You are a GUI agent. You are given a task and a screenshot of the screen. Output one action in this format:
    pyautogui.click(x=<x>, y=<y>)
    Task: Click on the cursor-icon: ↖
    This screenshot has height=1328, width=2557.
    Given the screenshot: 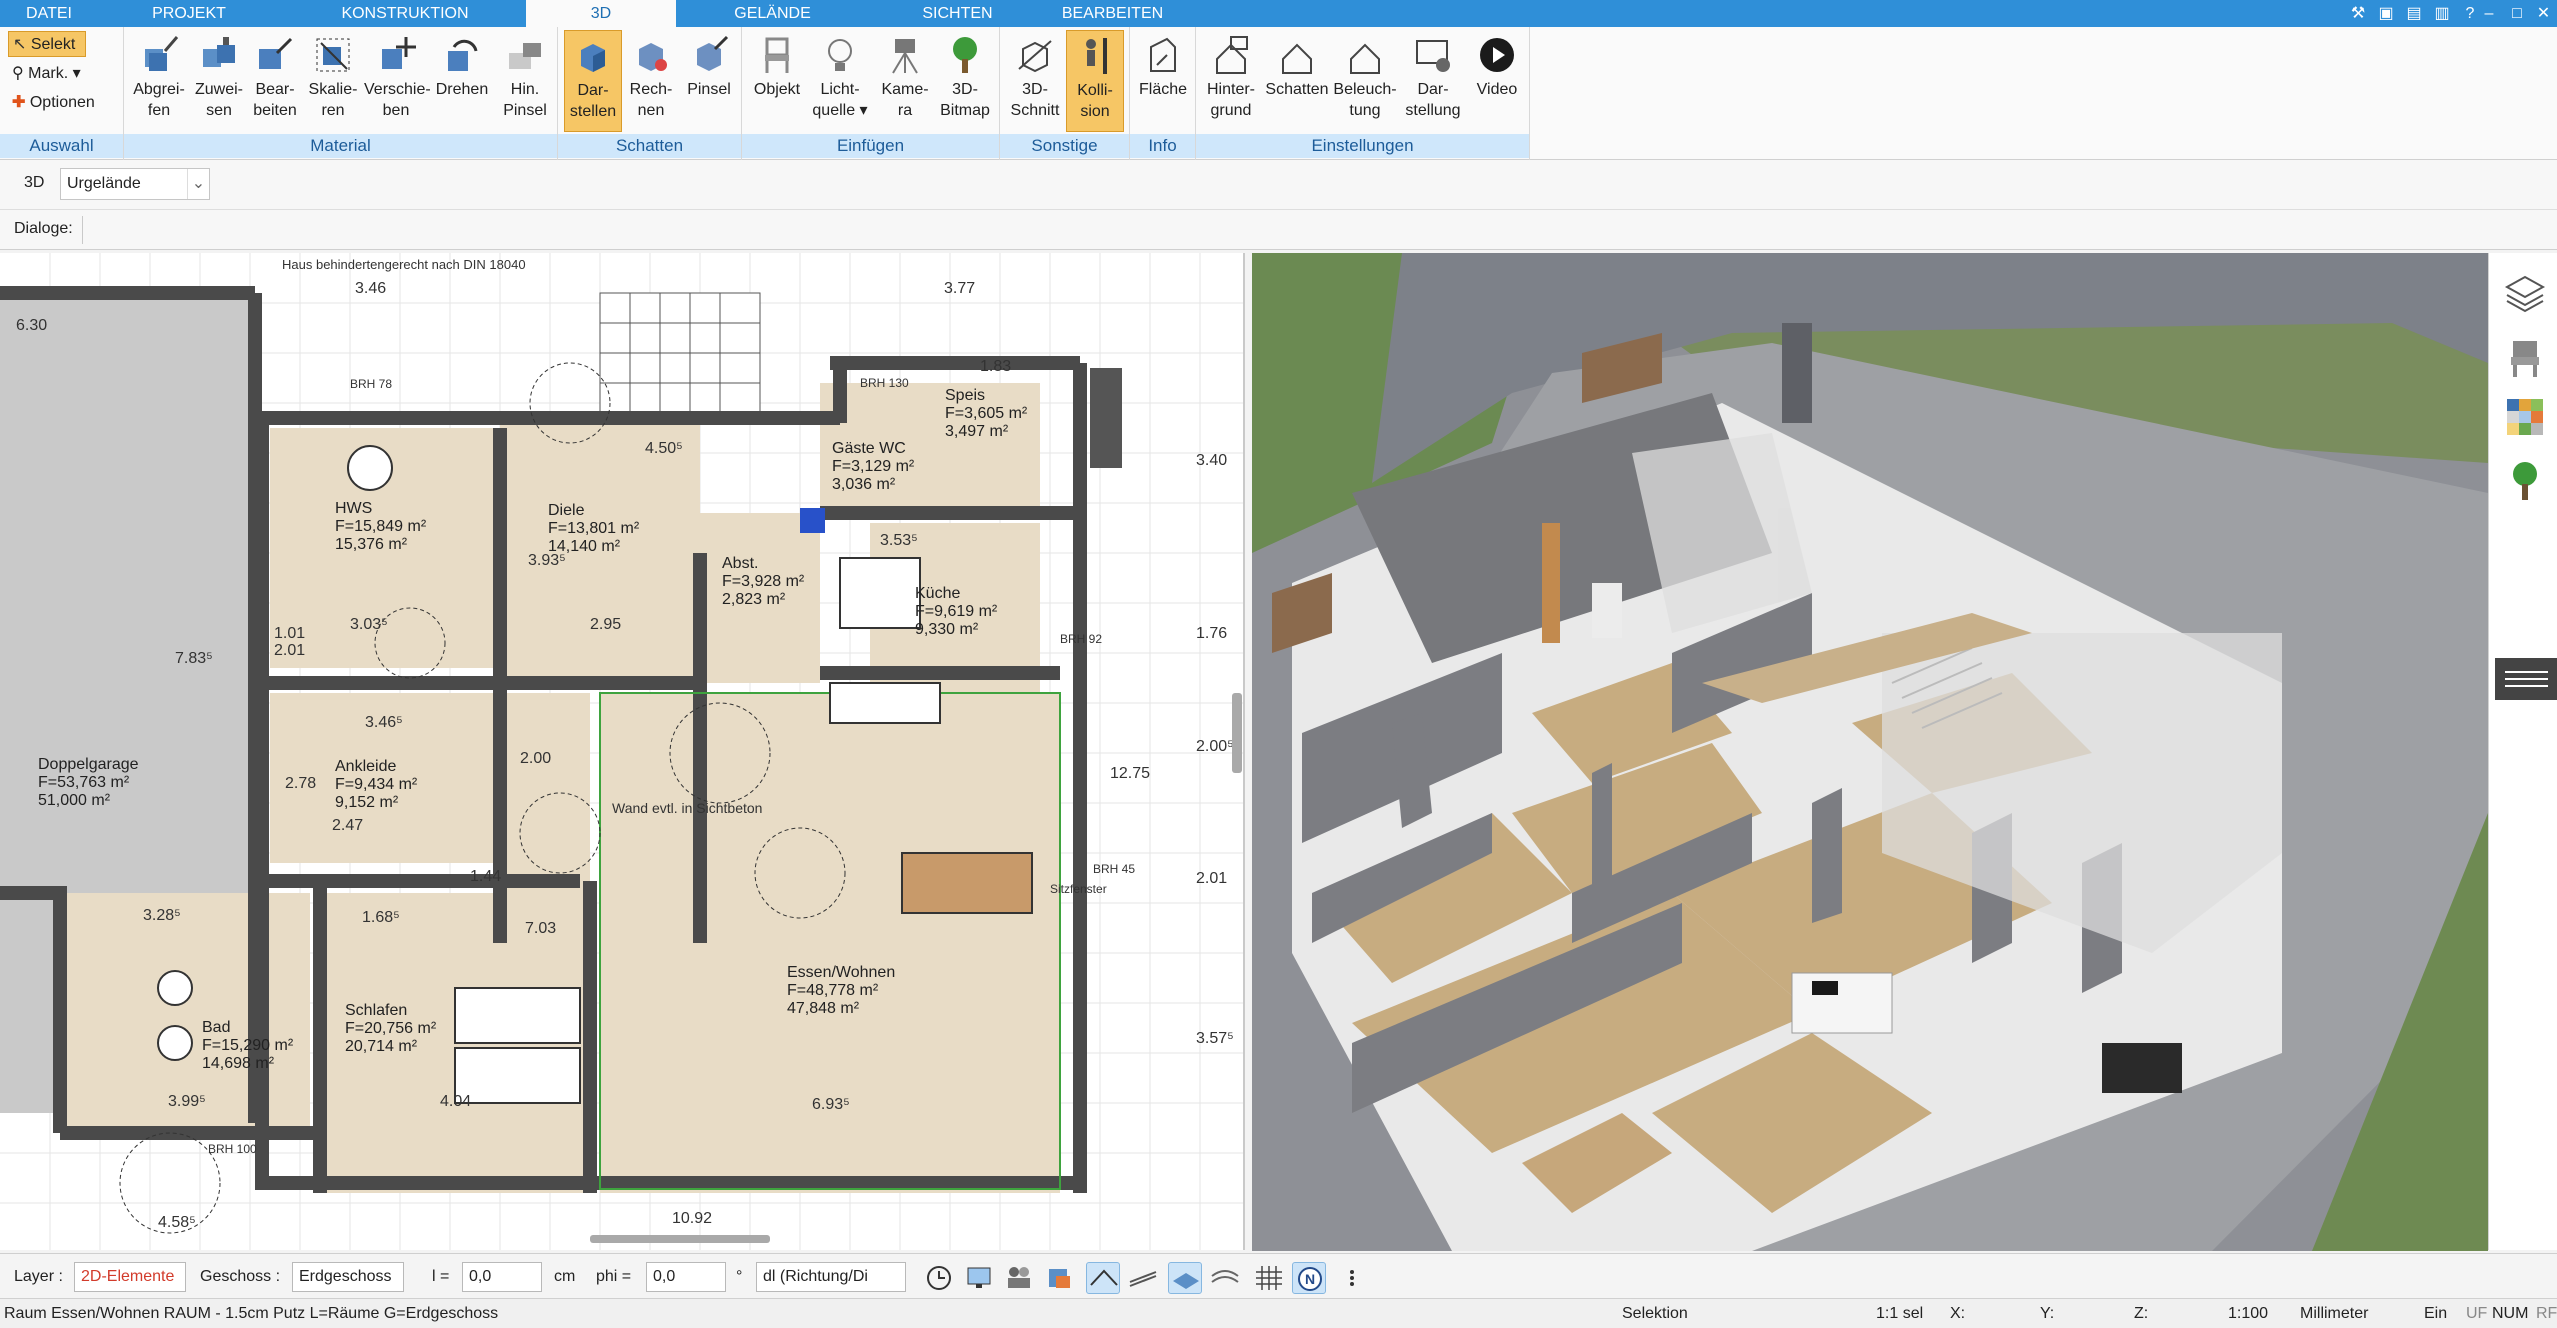 What is the action you would take?
    pyautogui.click(x=20, y=44)
    